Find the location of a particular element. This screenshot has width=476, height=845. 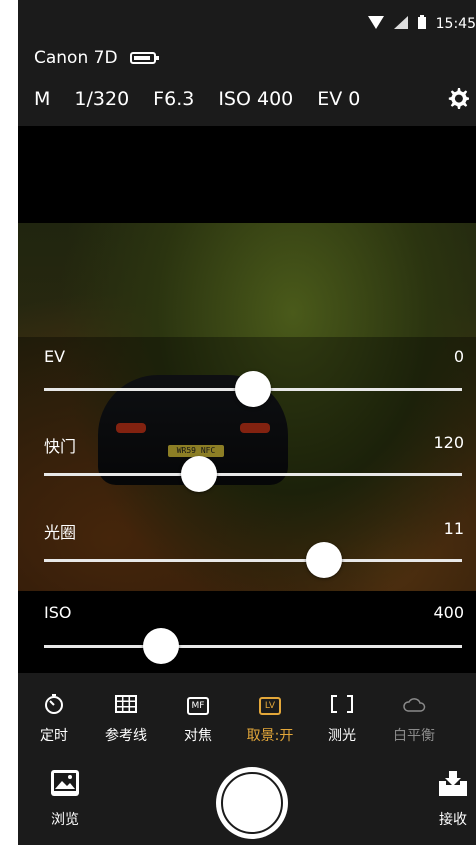

timer-icon is located at coordinates (54, 706).